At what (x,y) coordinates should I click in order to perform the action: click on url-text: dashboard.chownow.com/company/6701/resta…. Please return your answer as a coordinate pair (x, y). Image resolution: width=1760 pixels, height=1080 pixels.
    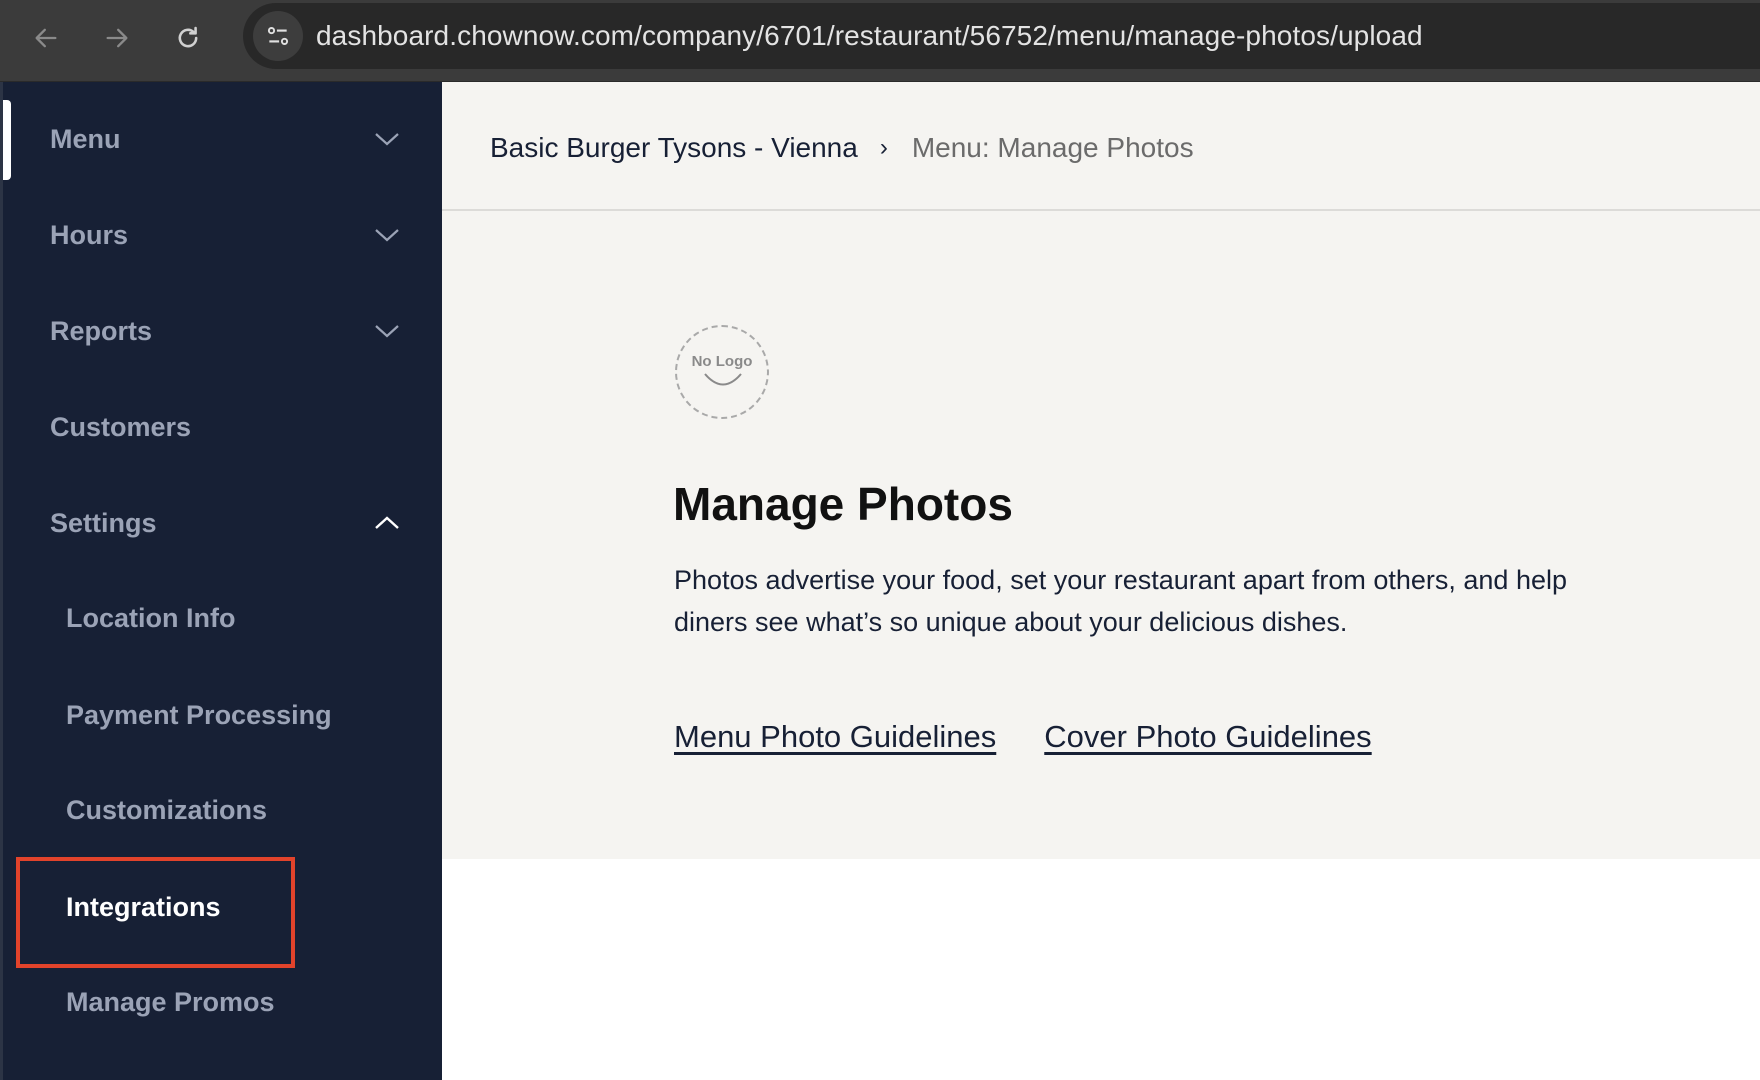
    Looking at the image, I should click on (869, 36).